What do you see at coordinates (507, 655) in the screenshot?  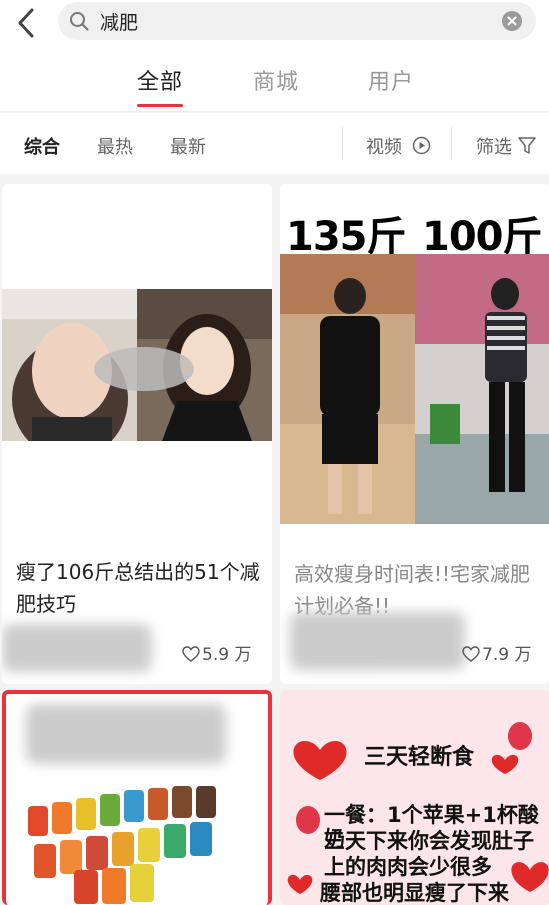 I see `like-count-value: 7.9 万` at bounding box center [507, 655].